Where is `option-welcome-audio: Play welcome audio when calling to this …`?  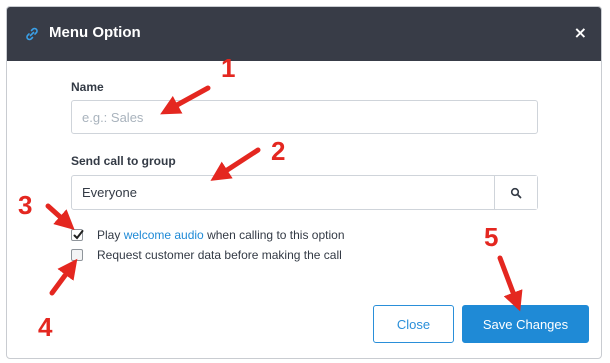
option-welcome-audio: Play welcome audio when calling to this … is located at coordinates (208, 235).